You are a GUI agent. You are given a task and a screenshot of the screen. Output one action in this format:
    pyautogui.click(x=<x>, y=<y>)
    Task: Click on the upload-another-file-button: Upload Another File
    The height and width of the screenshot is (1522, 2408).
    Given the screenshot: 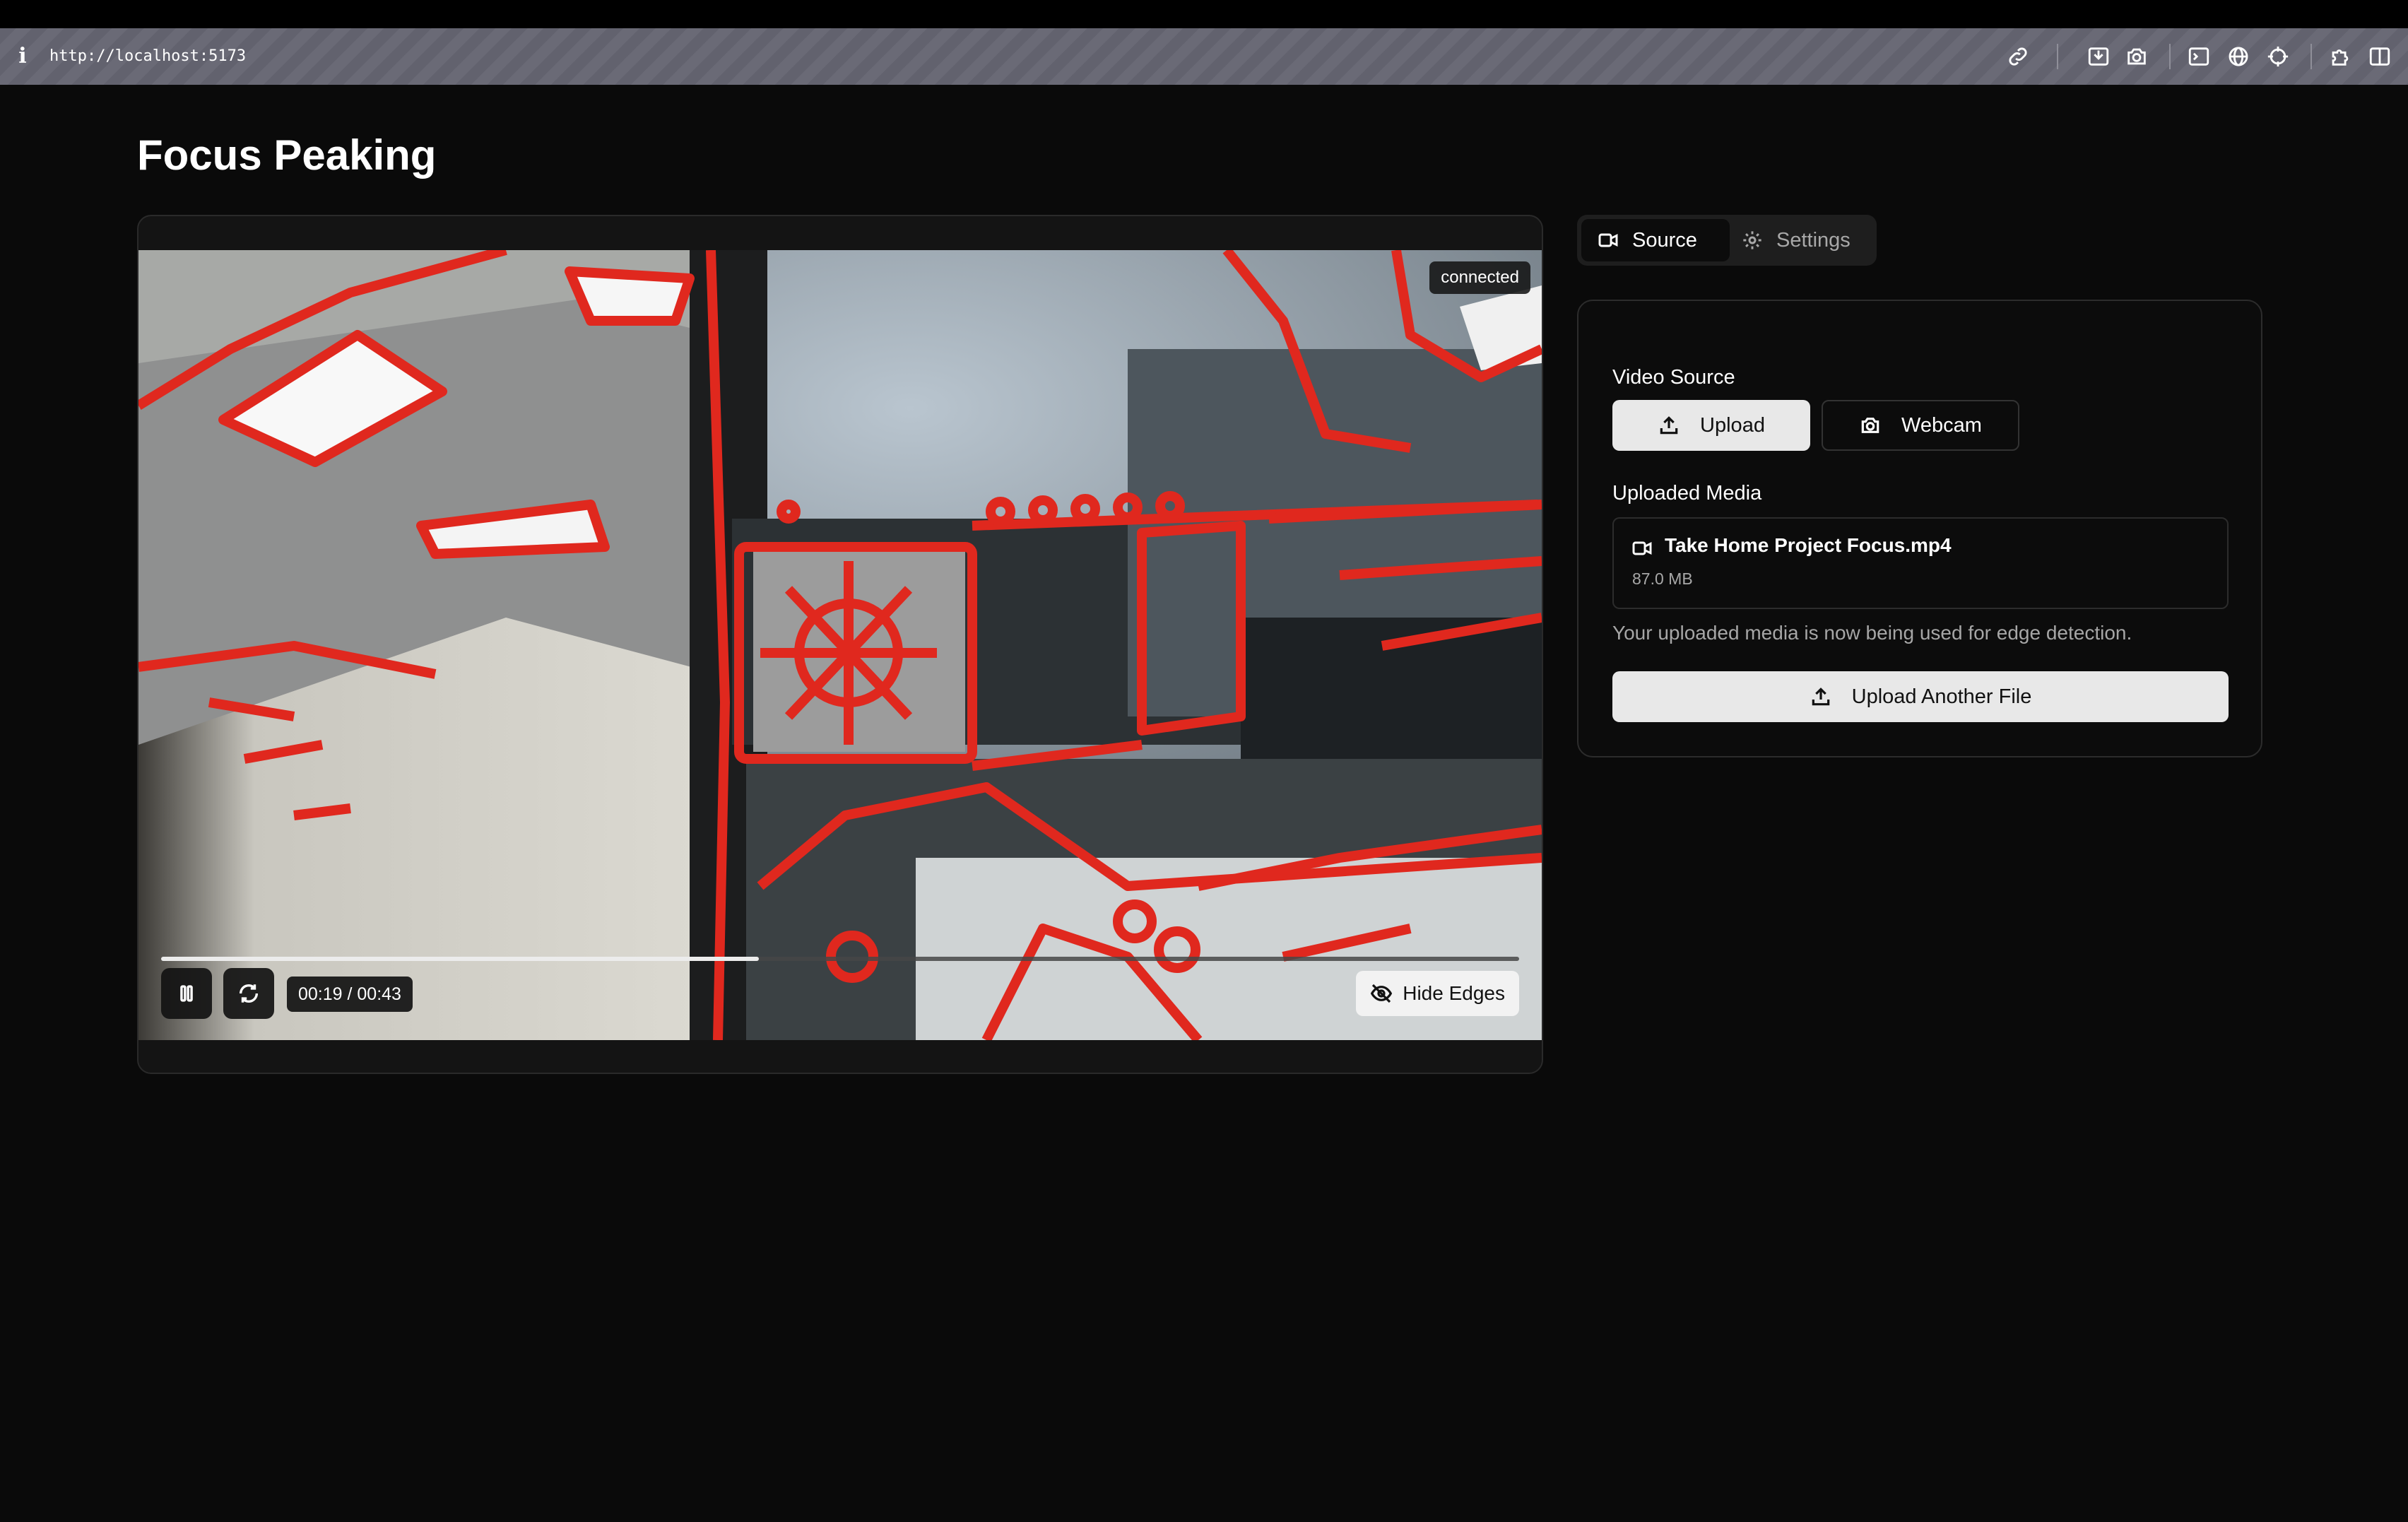 What is the action you would take?
    pyautogui.click(x=1920, y=696)
    